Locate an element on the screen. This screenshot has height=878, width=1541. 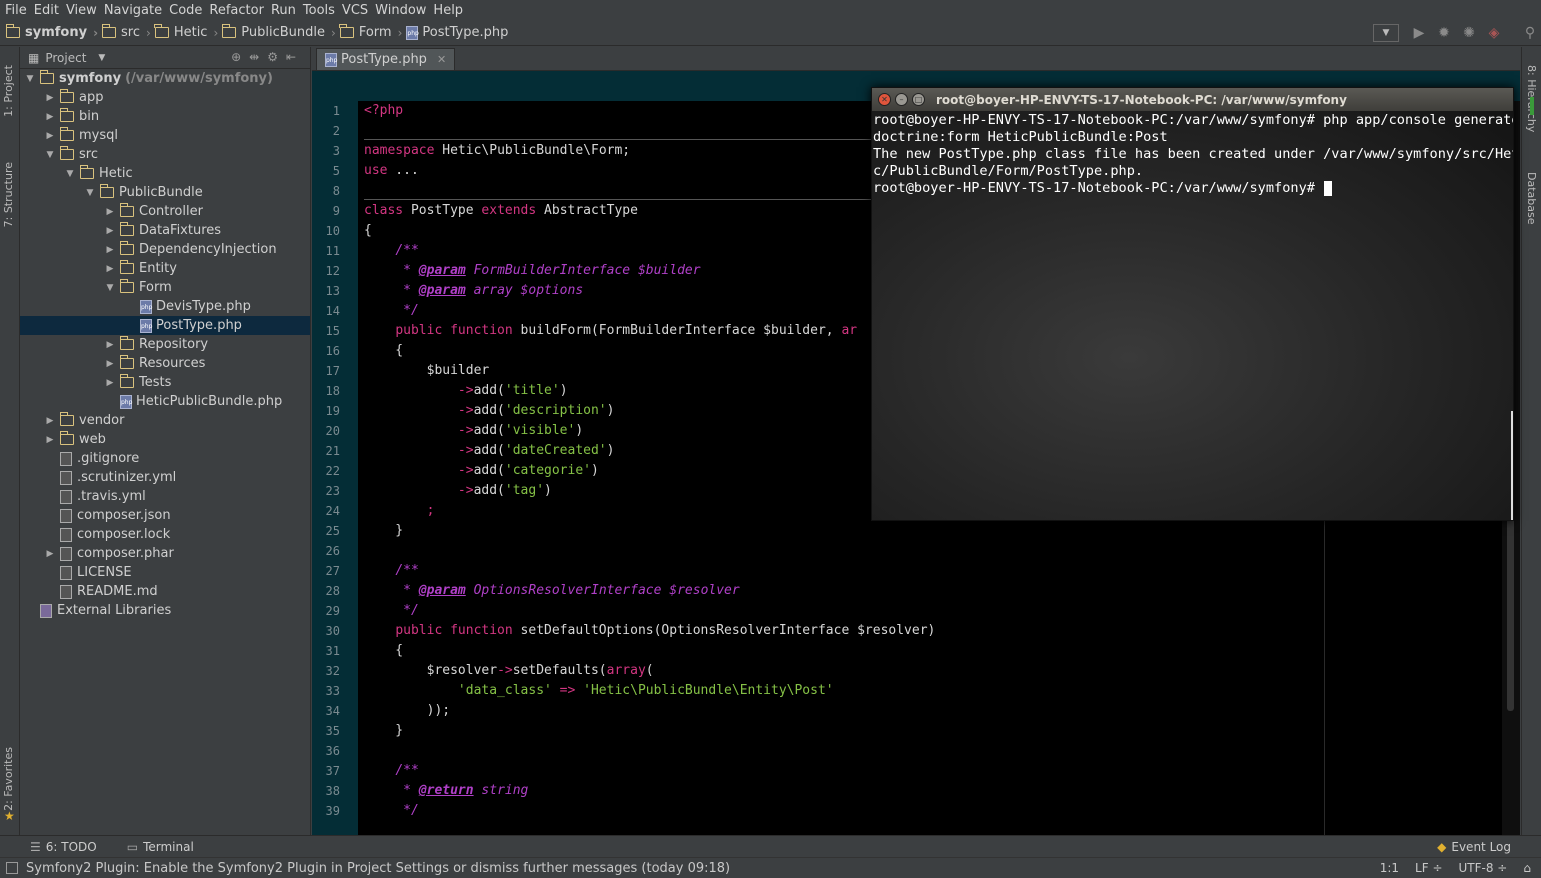
tree-item: ▶ DependencyInjection is located at coordinates (165, 249).